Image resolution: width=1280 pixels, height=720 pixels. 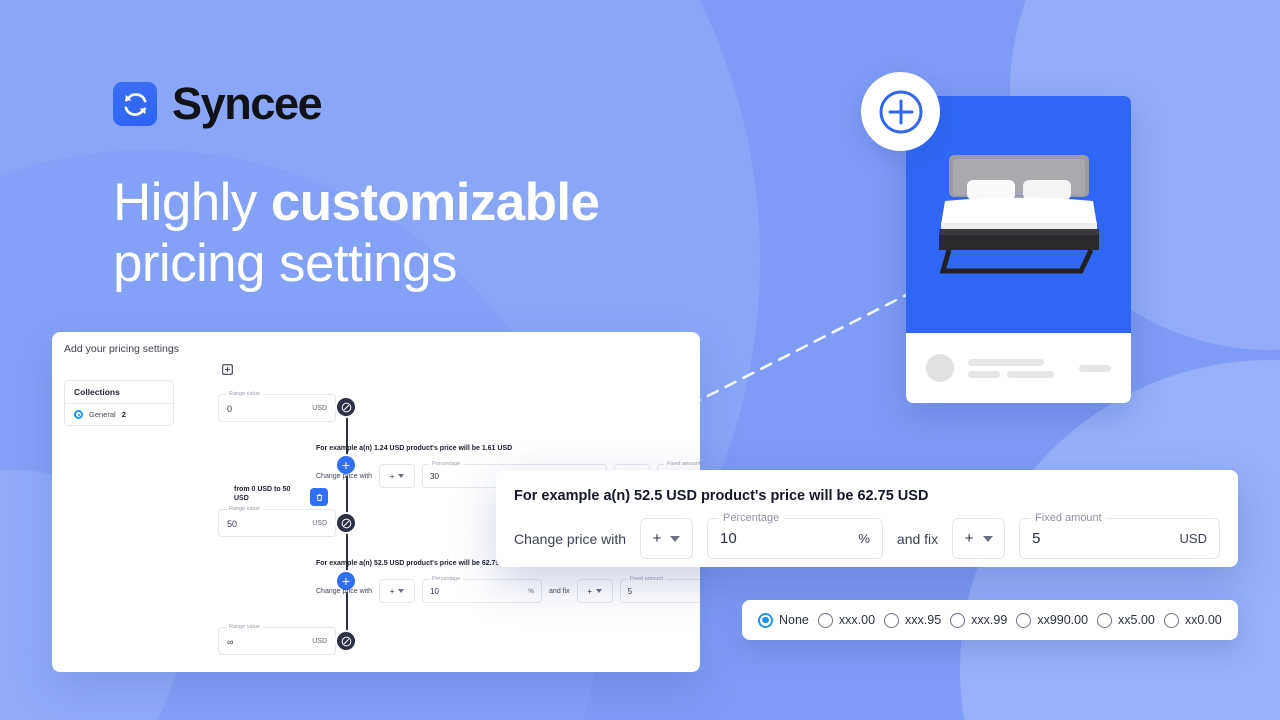 I want to click on collections-item-general: General 2, so click(x=119, y=414).